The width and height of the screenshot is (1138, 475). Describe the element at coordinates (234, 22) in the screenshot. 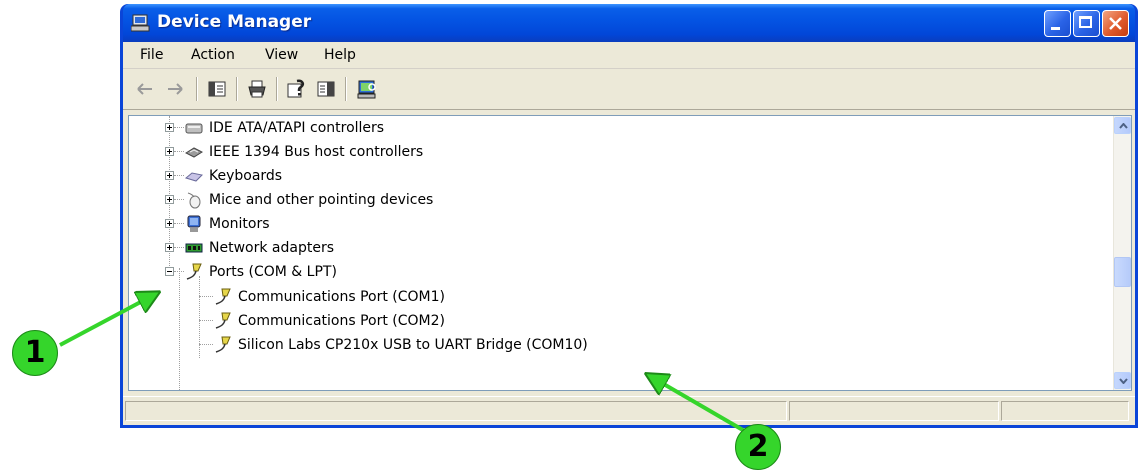

I see `window-title: Device Manager` at that location.